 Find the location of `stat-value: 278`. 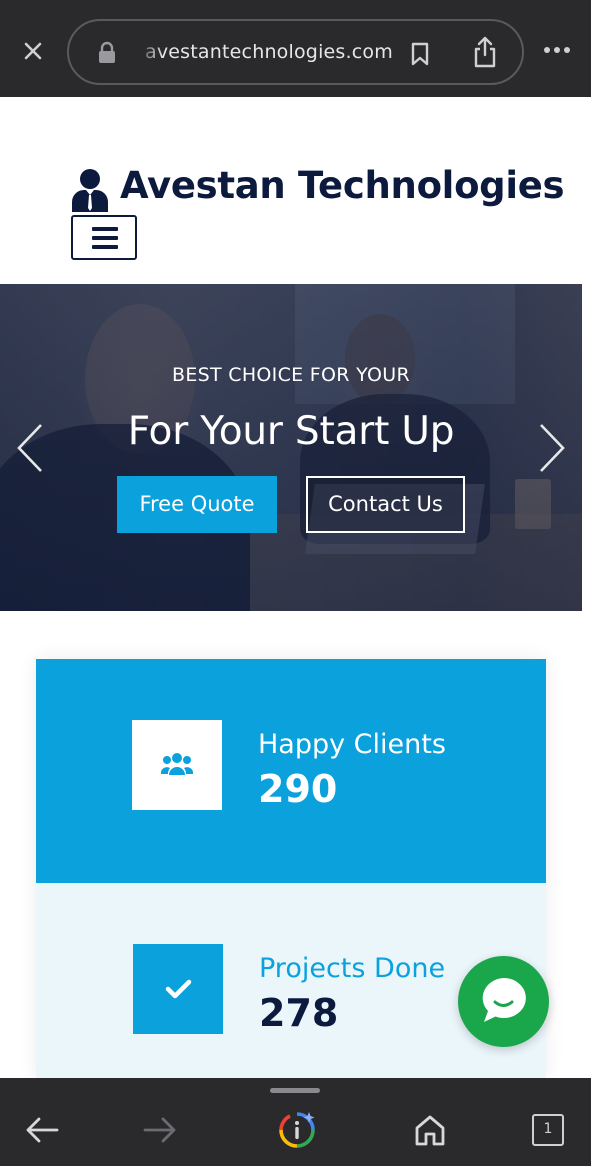

stat-value: 278 is located at coordinates (299, 1013).